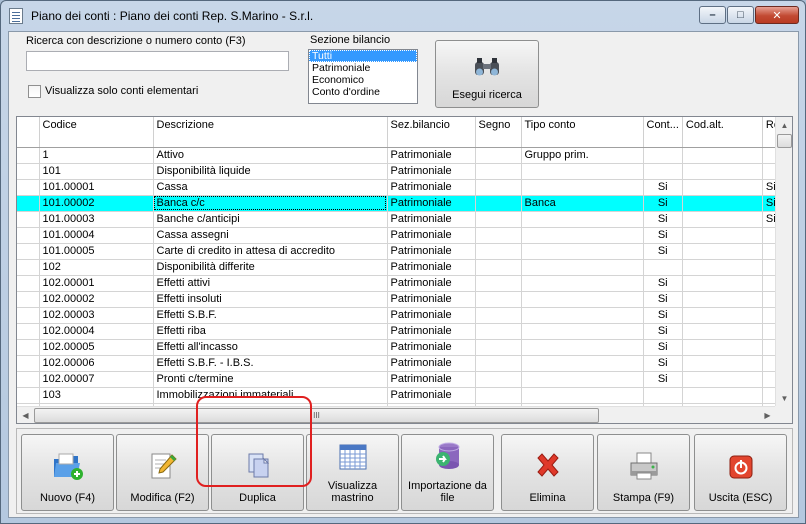 Image resolution: width=806 pixels, height=524 pixels. What do you see at coordinates (270, 171) in the screenshot?
I see `cell-descrizione: Disponibilità liquide` at bounding box center [270, 171].